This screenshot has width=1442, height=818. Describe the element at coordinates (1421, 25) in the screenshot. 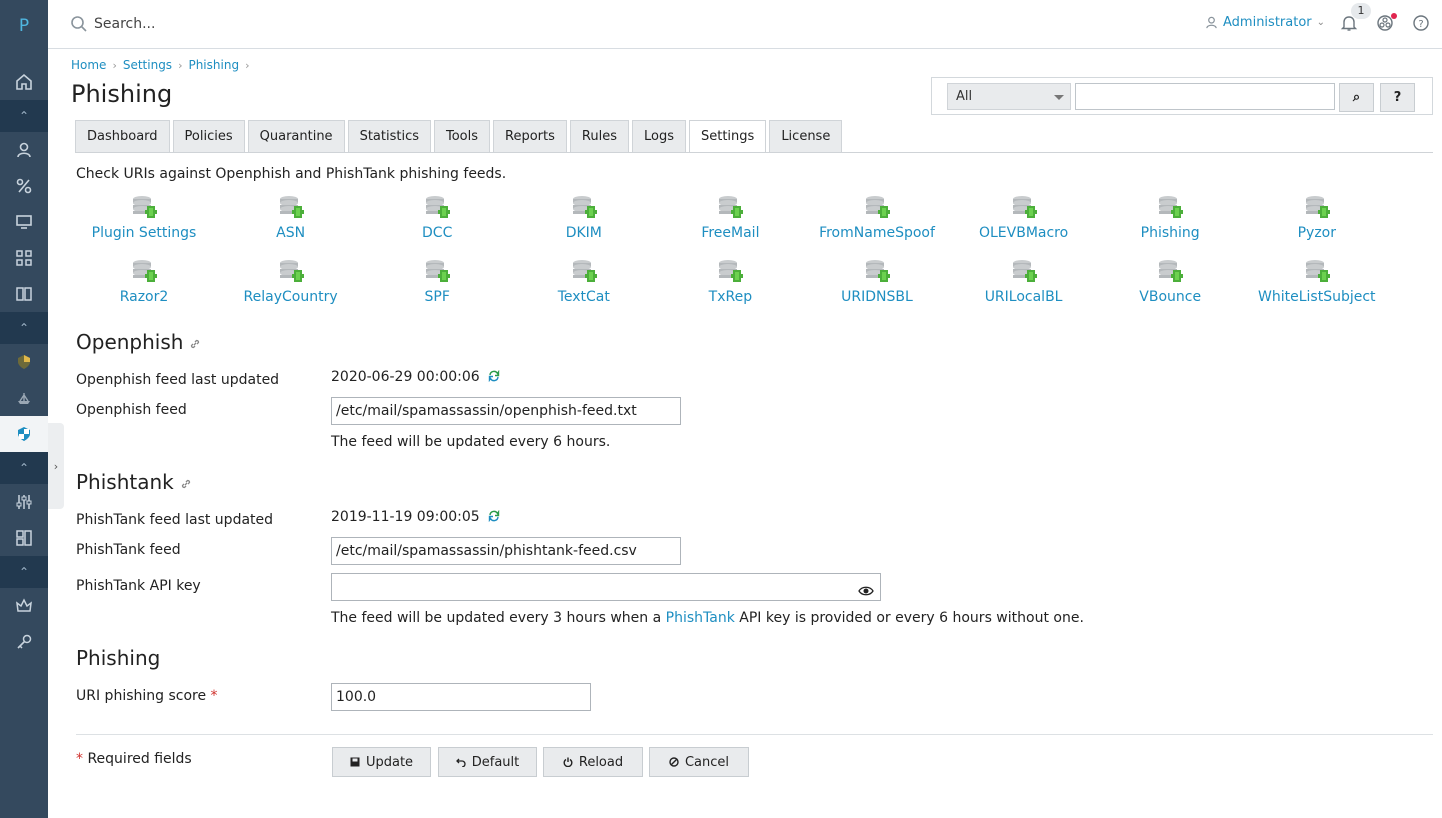

I see `help-icon: ?` at that location.